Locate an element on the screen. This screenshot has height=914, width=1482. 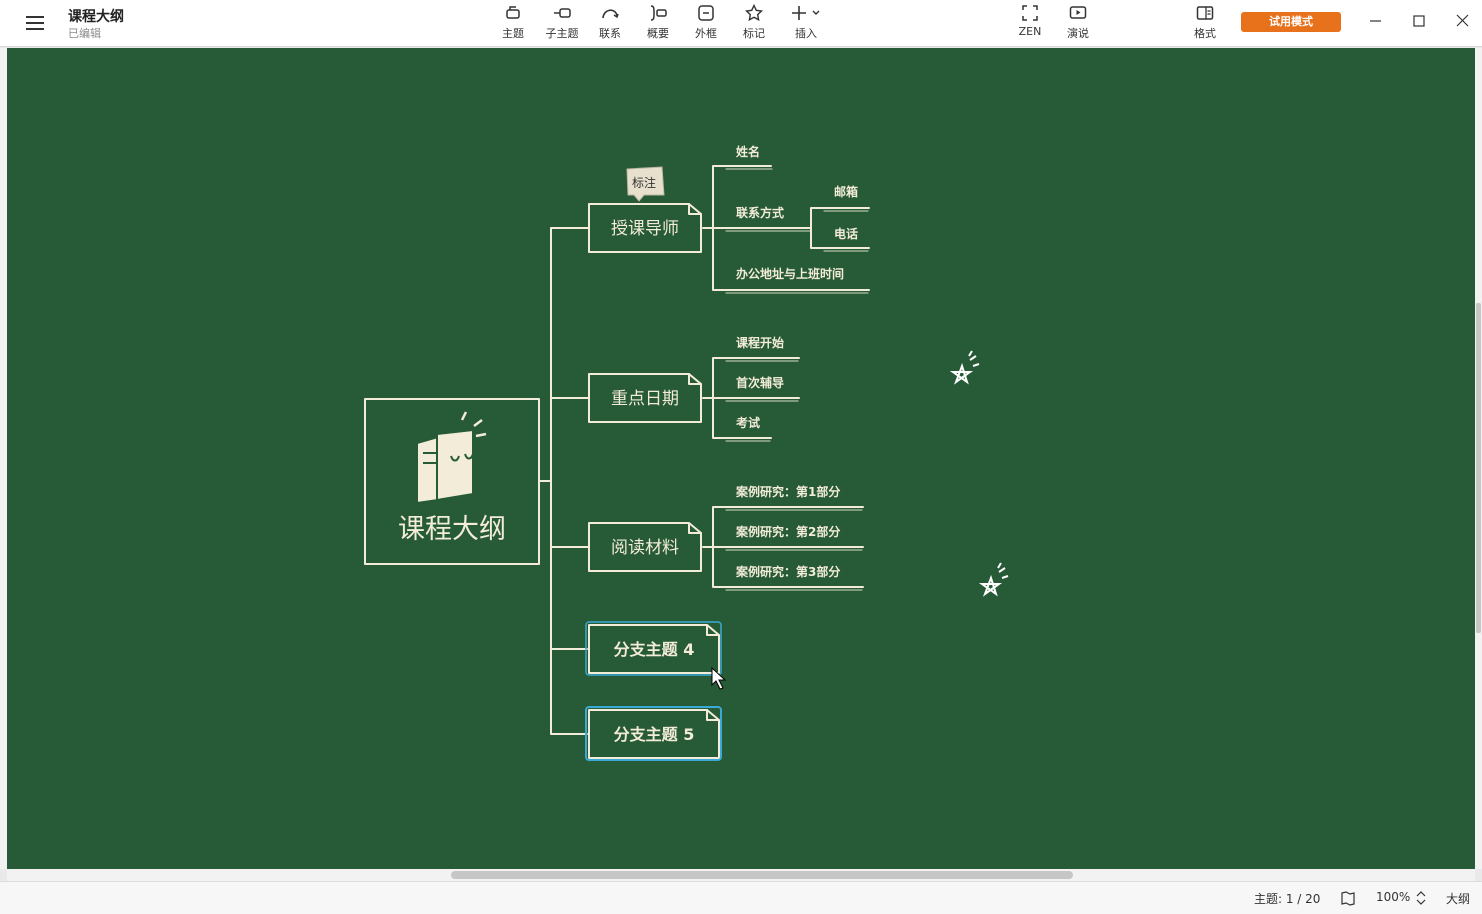
vertical-scrollbar is located at coordinates (1478, 458).